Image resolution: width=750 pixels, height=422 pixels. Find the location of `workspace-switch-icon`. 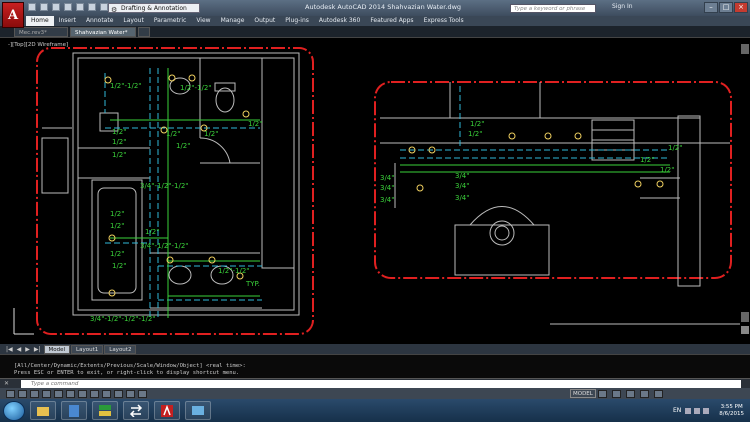

workspace-switch-icon is located at coordinates (630, 393).